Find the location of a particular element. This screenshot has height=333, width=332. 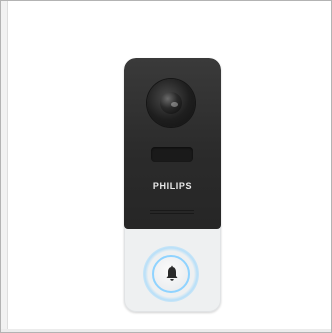

doorbell-button is located at coordinates (171, 274).